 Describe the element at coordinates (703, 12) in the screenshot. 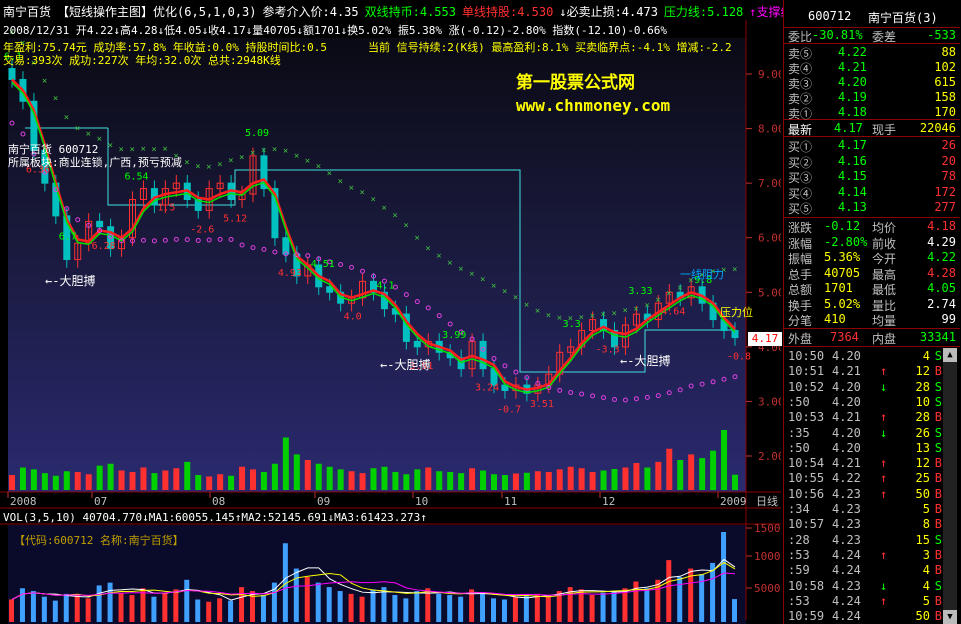

I see `header-part-6: 压力线:5.128` at that location.